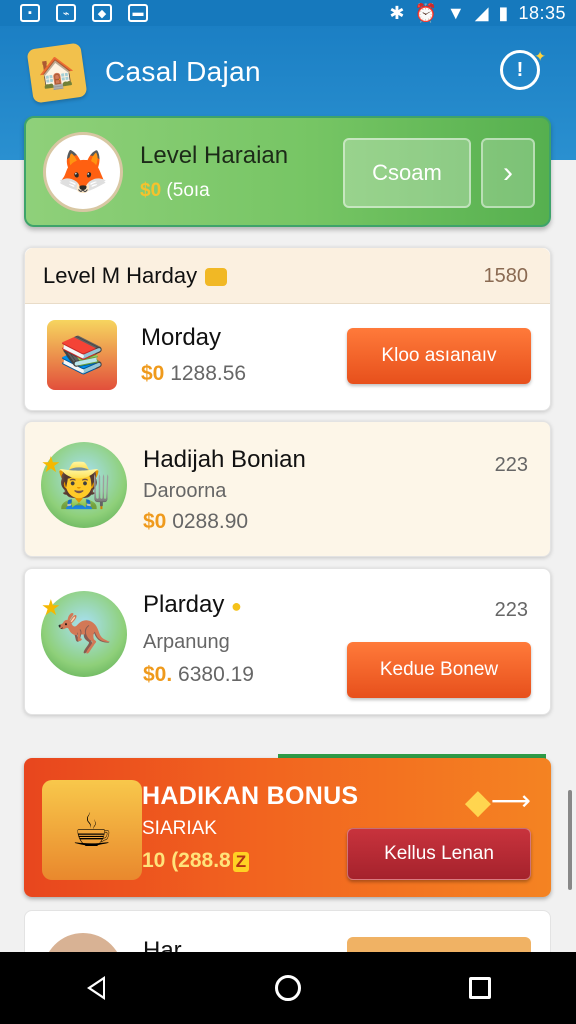 The width and height of the screenshot is (576, 1024). I want to click on row-subtitle: Daroorna, so click(185, 491).